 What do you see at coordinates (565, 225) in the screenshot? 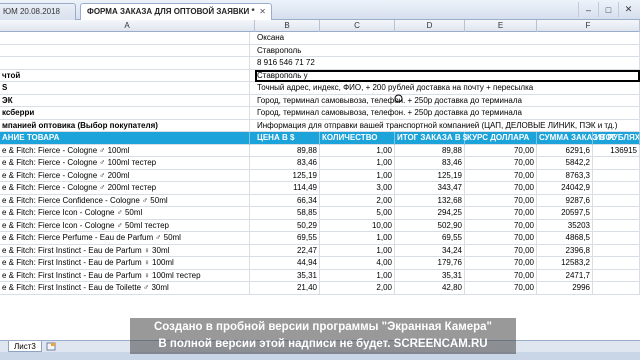
I see `sum-rub-cell: 35203` at bounding box center [565, 225].